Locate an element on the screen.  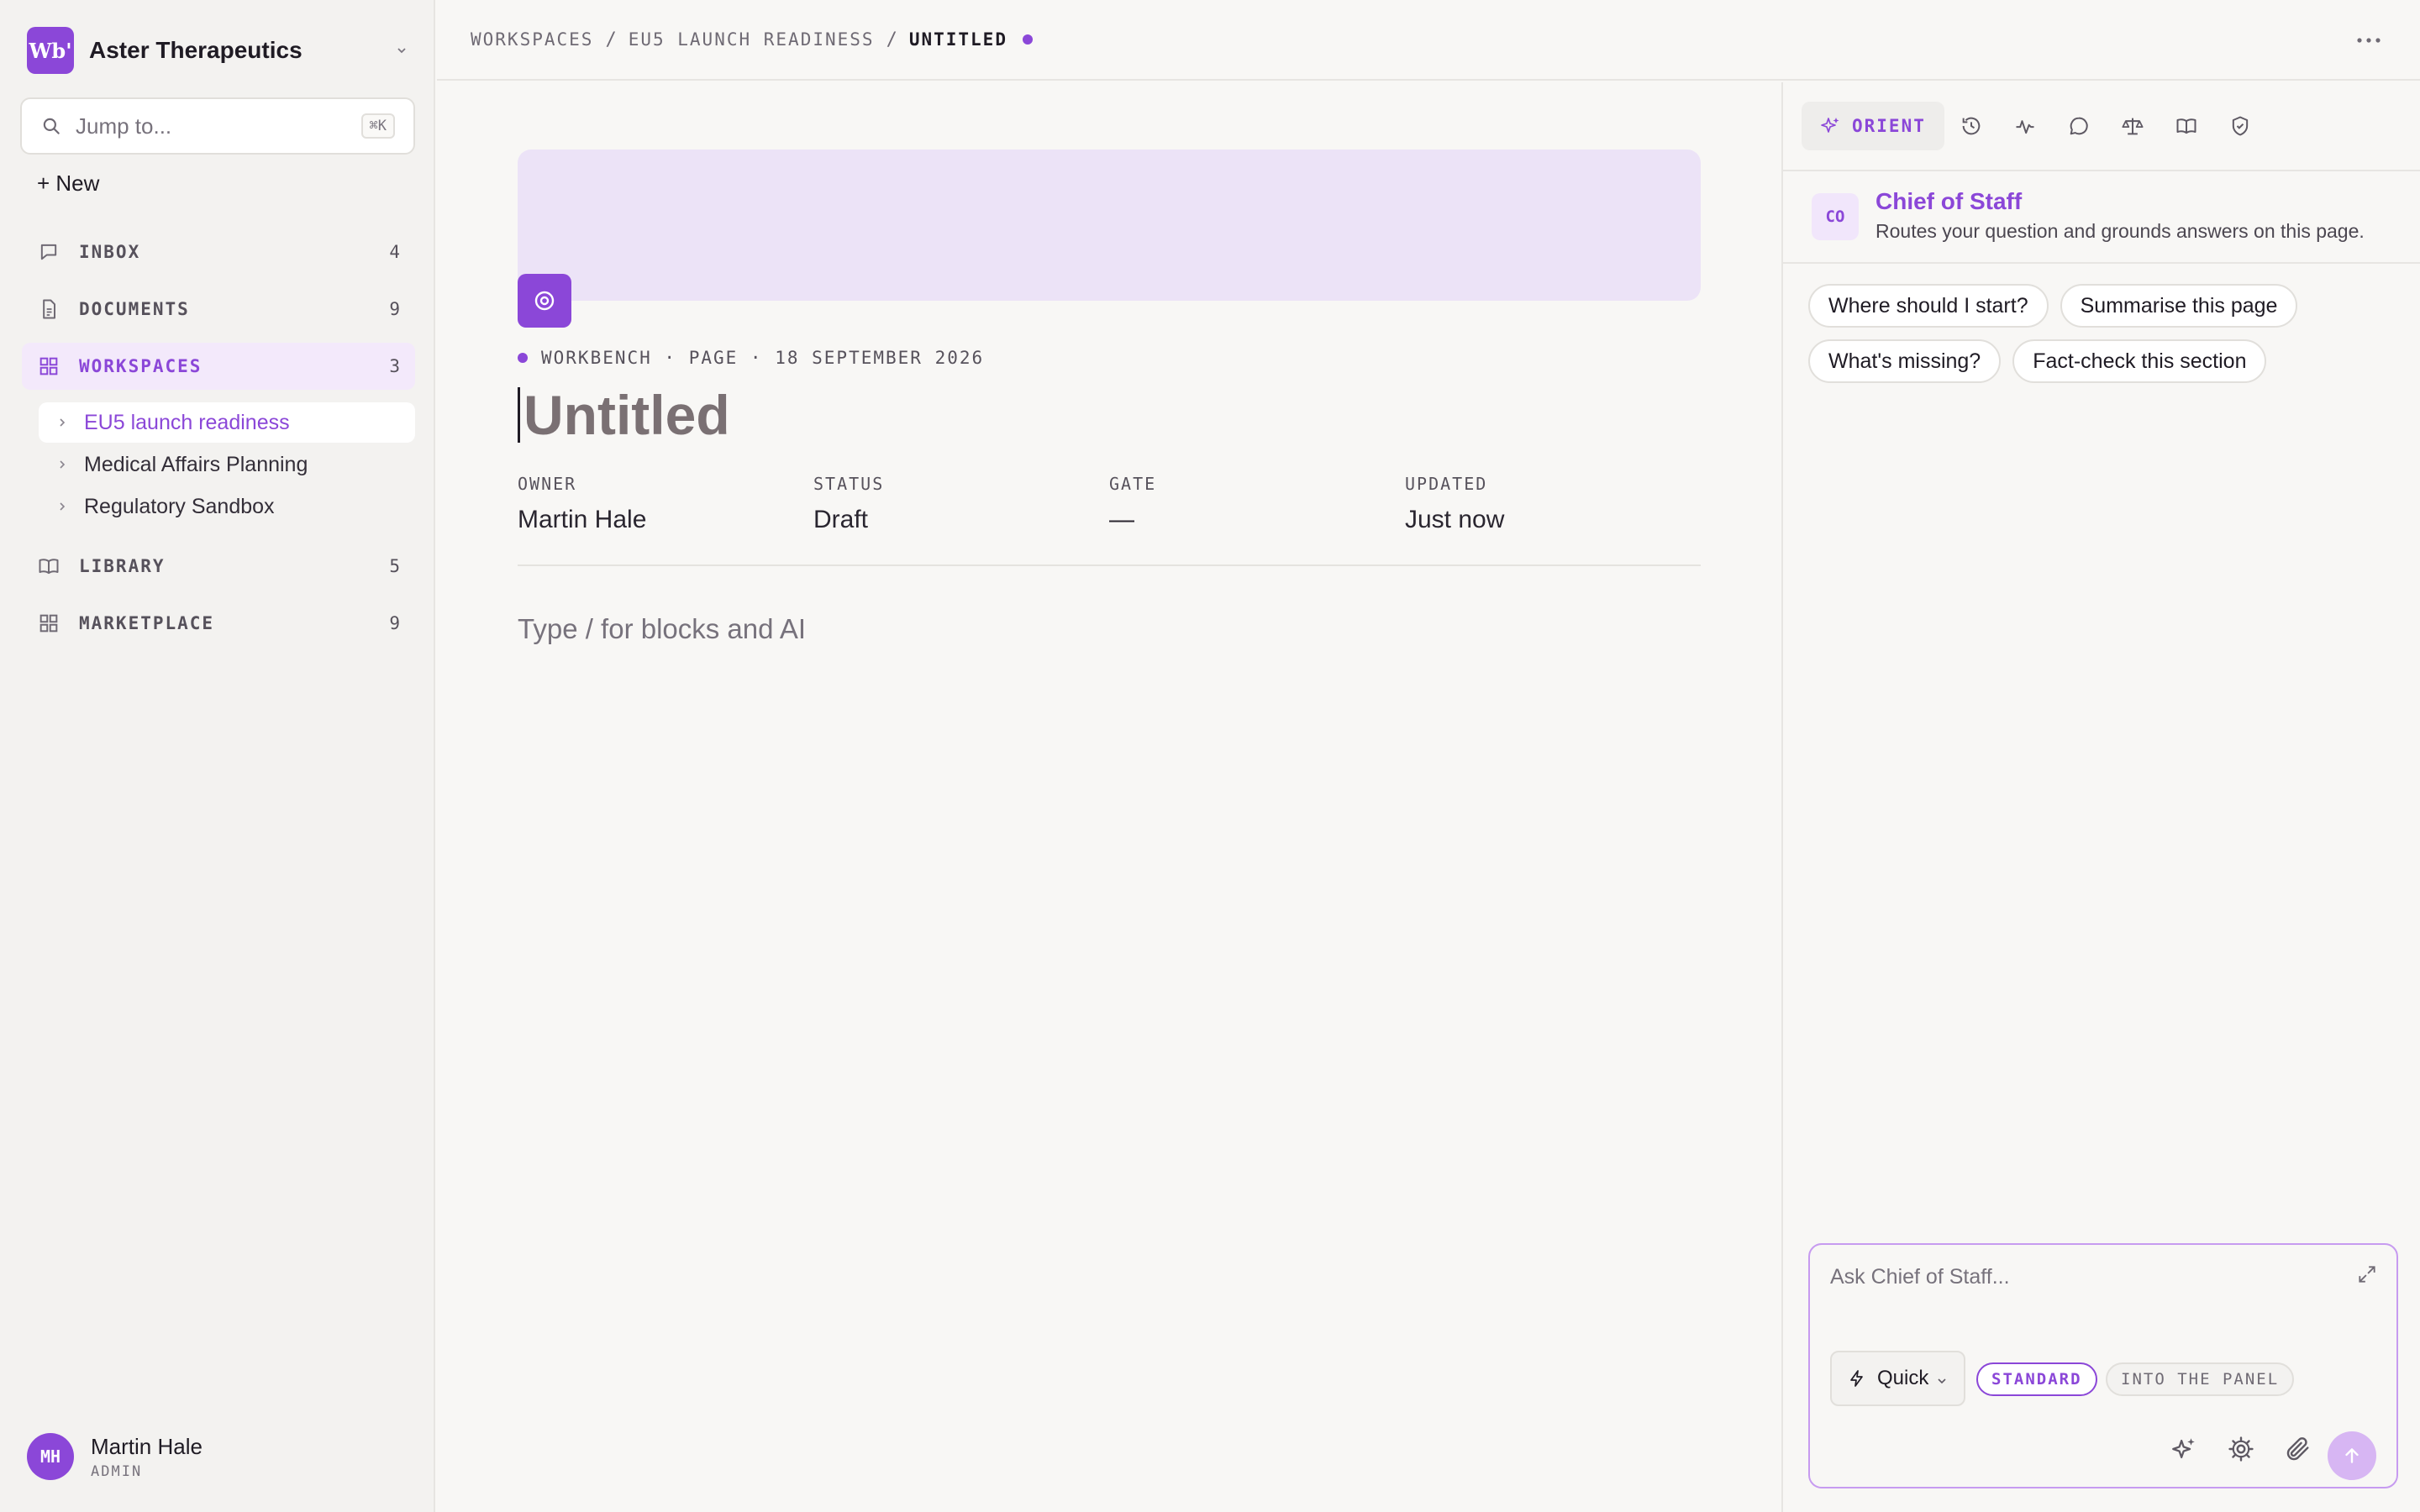
document-icon is located at coordinates (49, 309).